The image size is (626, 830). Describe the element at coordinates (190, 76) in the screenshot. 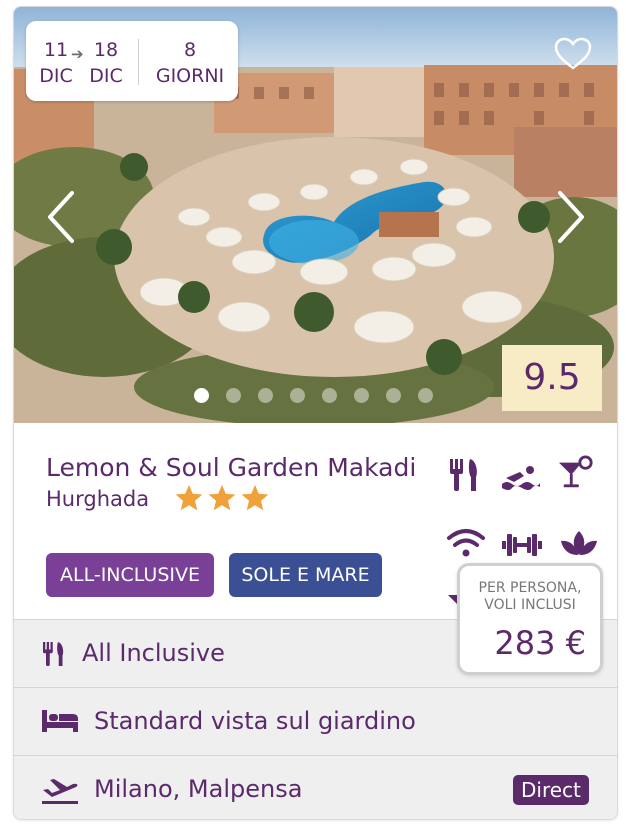

I see `duration-unit: GIORNI` at that location.